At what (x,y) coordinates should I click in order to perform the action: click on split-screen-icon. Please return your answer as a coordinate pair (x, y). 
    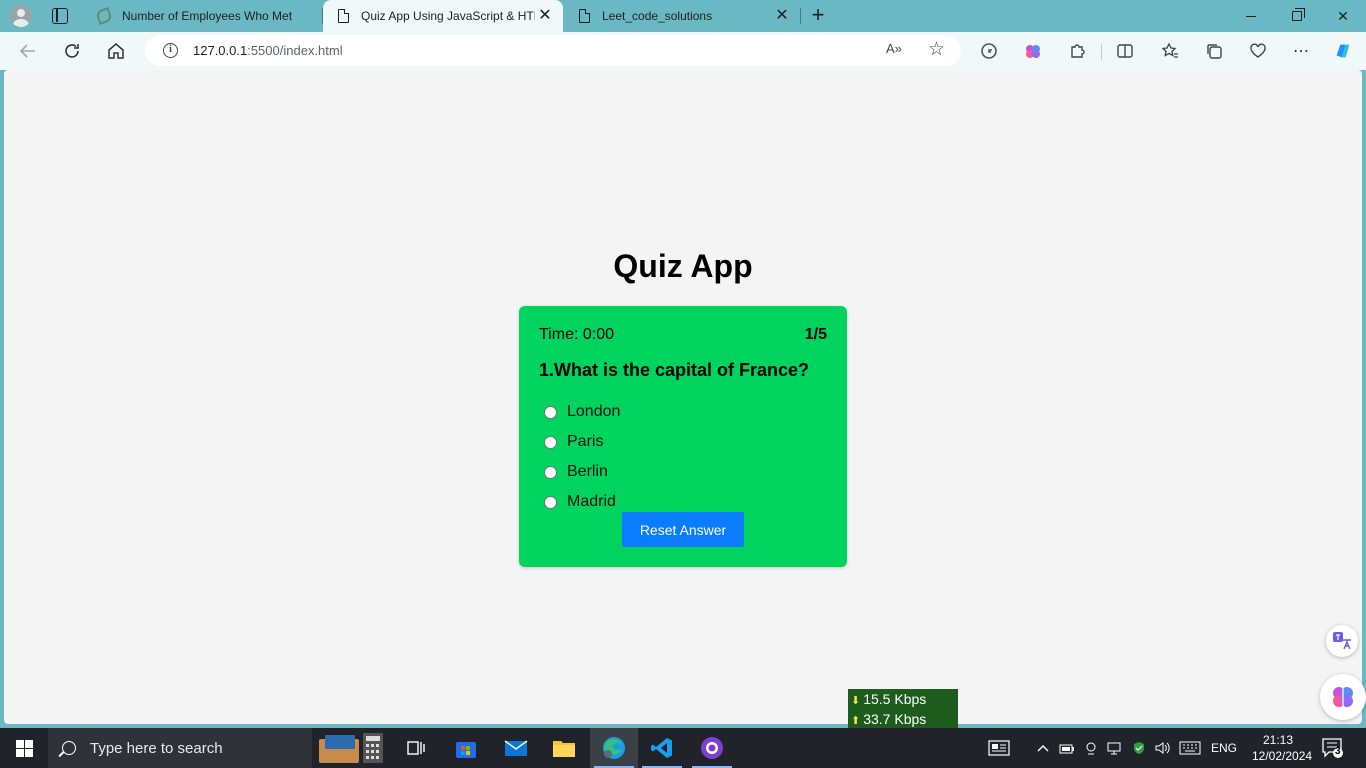
    Looking at the image, I should click on (1125, 51).